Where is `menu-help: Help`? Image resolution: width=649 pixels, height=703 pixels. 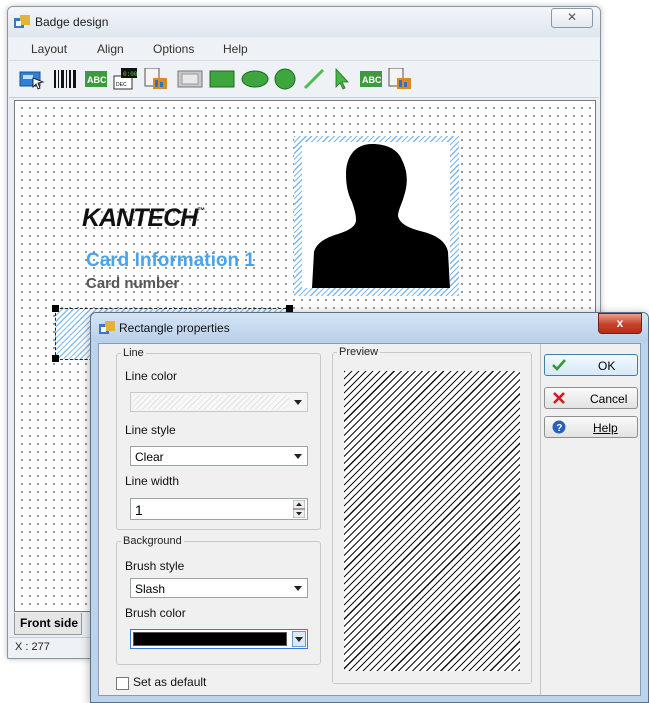
menu-help: Help is located at coordinates (235, 49).